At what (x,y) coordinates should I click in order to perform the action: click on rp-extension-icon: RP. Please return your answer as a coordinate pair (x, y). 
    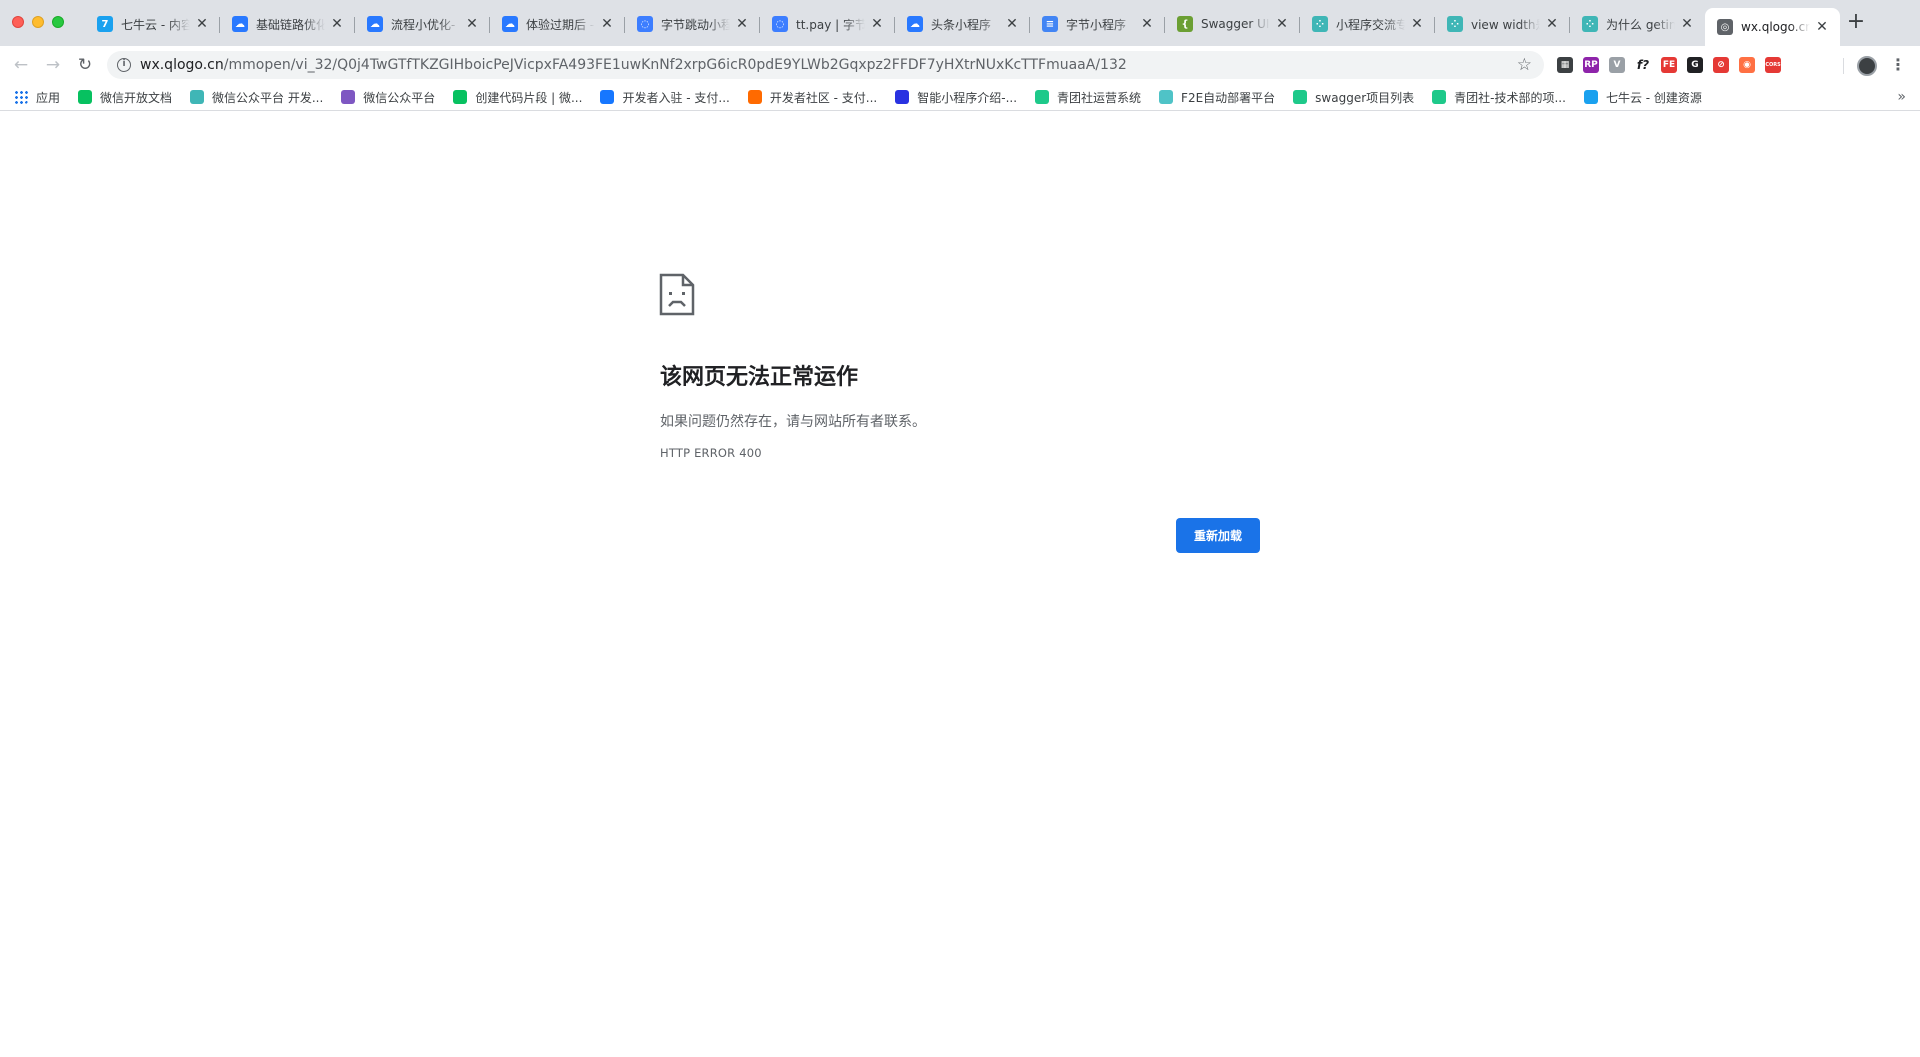
    Looking at the image, I should click on (1591, 65).